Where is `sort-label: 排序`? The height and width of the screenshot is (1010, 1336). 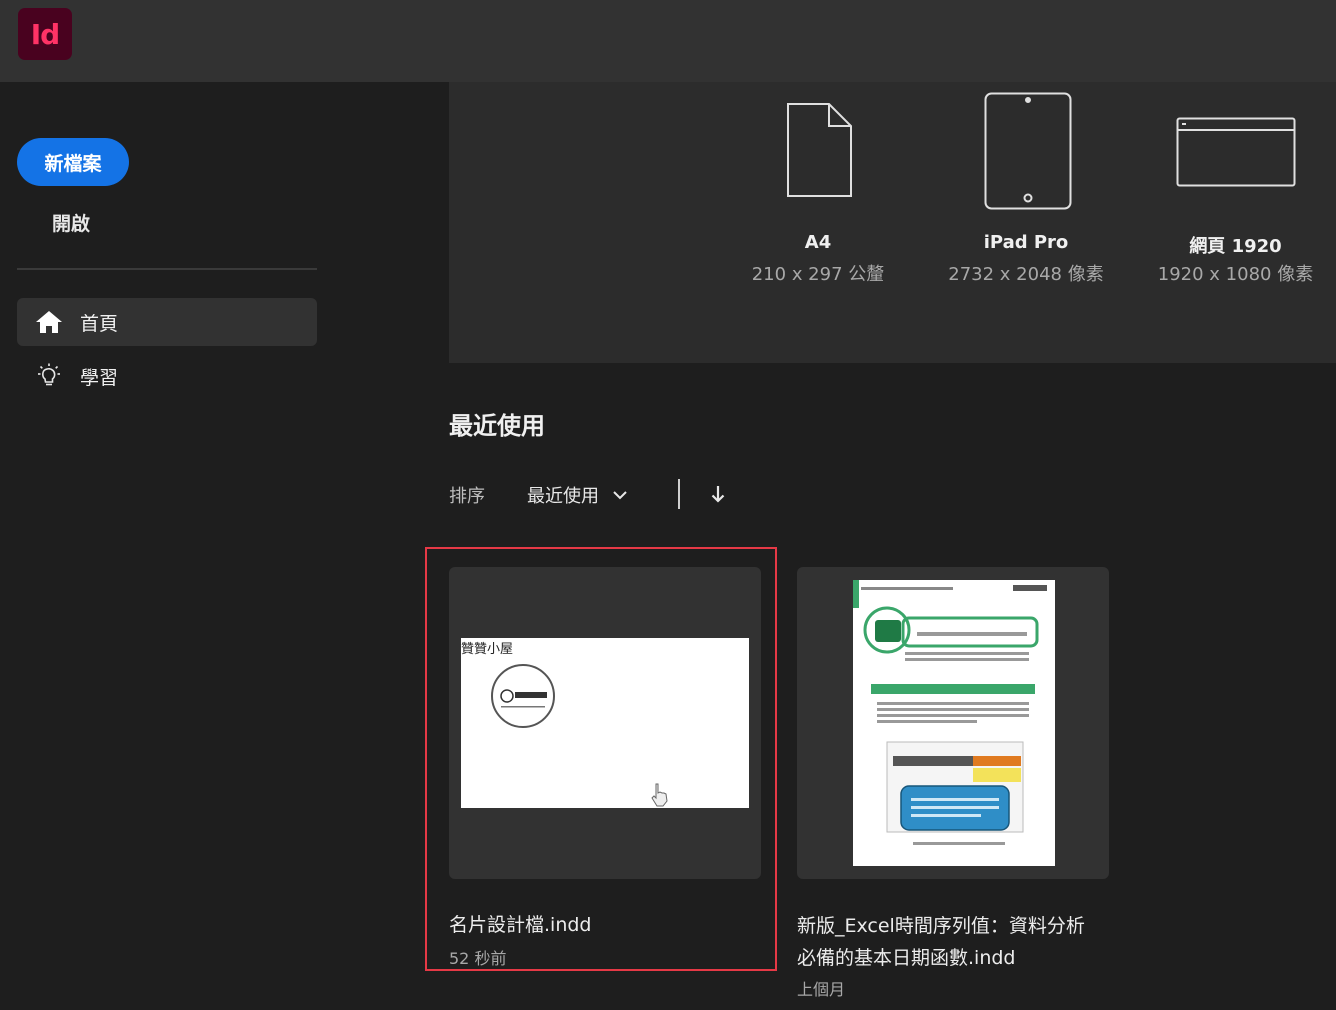
sort-label: 排序 is located at coordinates (467, 496).